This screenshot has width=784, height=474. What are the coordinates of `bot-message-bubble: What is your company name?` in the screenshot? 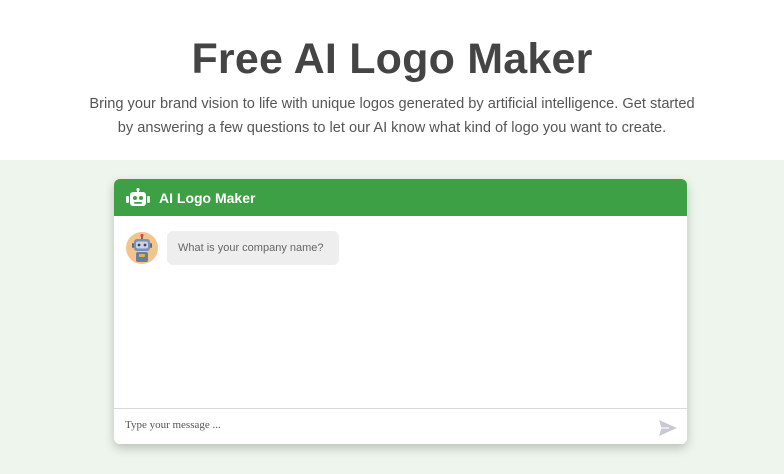 It's located at (253, 248).